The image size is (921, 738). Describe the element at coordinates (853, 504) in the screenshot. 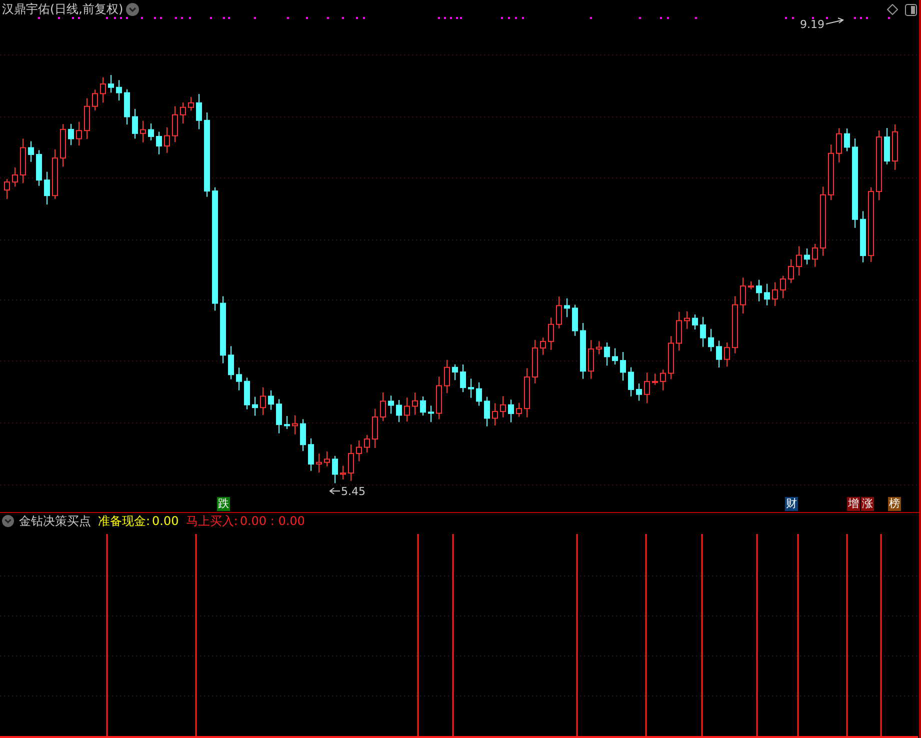

I see `event-marker: 增` at that location.